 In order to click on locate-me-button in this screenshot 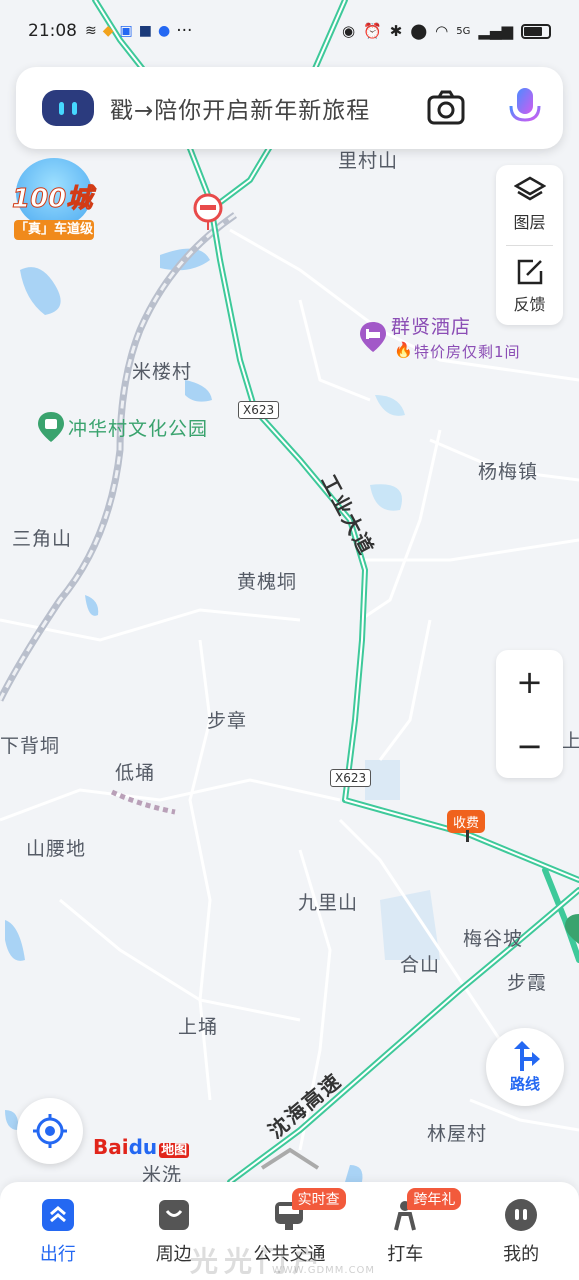, I will do `click(50, 1131)`.